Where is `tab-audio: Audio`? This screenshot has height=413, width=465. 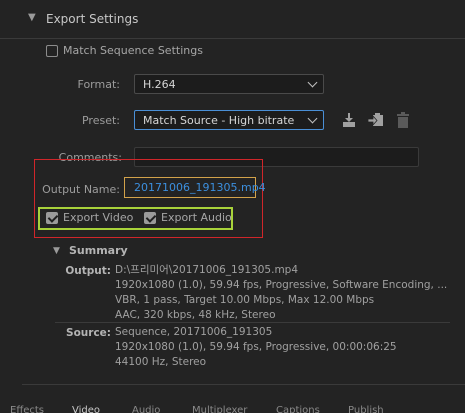 tab-audio: Audio is located at coordinates (146, 409).